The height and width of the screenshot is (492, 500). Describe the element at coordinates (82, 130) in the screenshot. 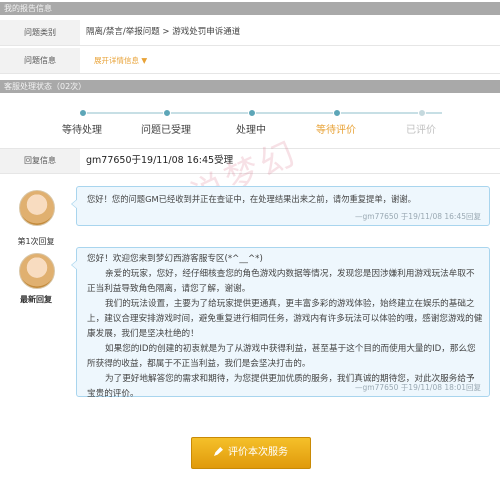

I see `step-label-1: 等待处理` at that location.